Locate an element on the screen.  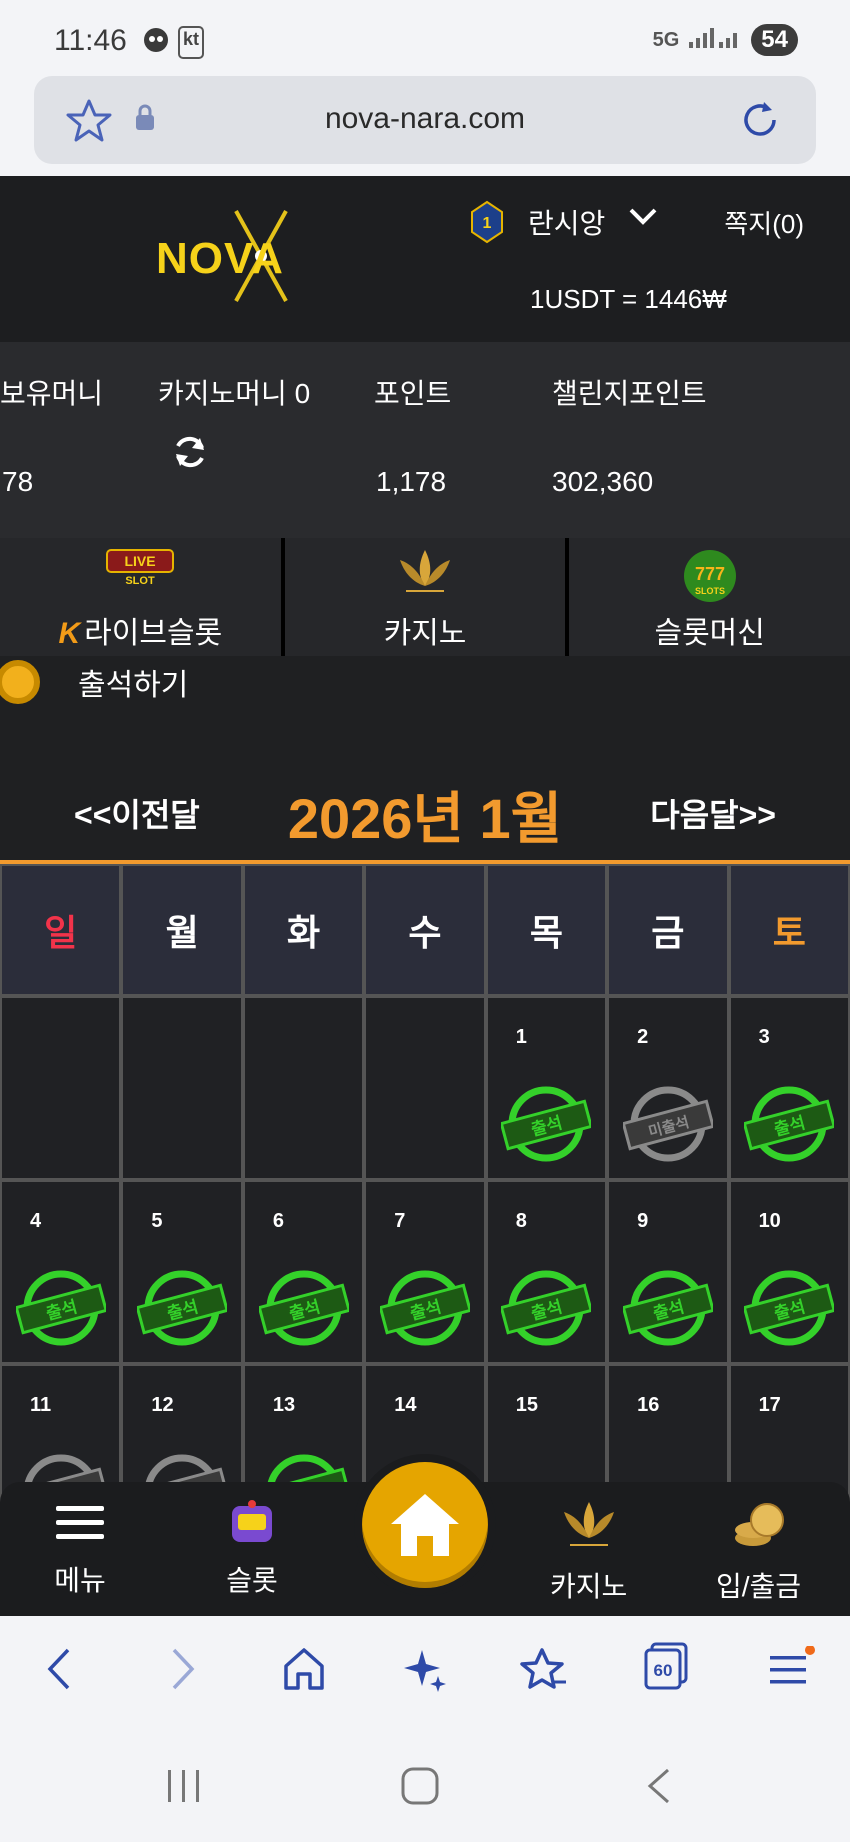
category-tabs: LIVE SLOT K 라이브슬롯 카지노 777 SLOTS 슬롯머신 is located at coordinates (425, 597).